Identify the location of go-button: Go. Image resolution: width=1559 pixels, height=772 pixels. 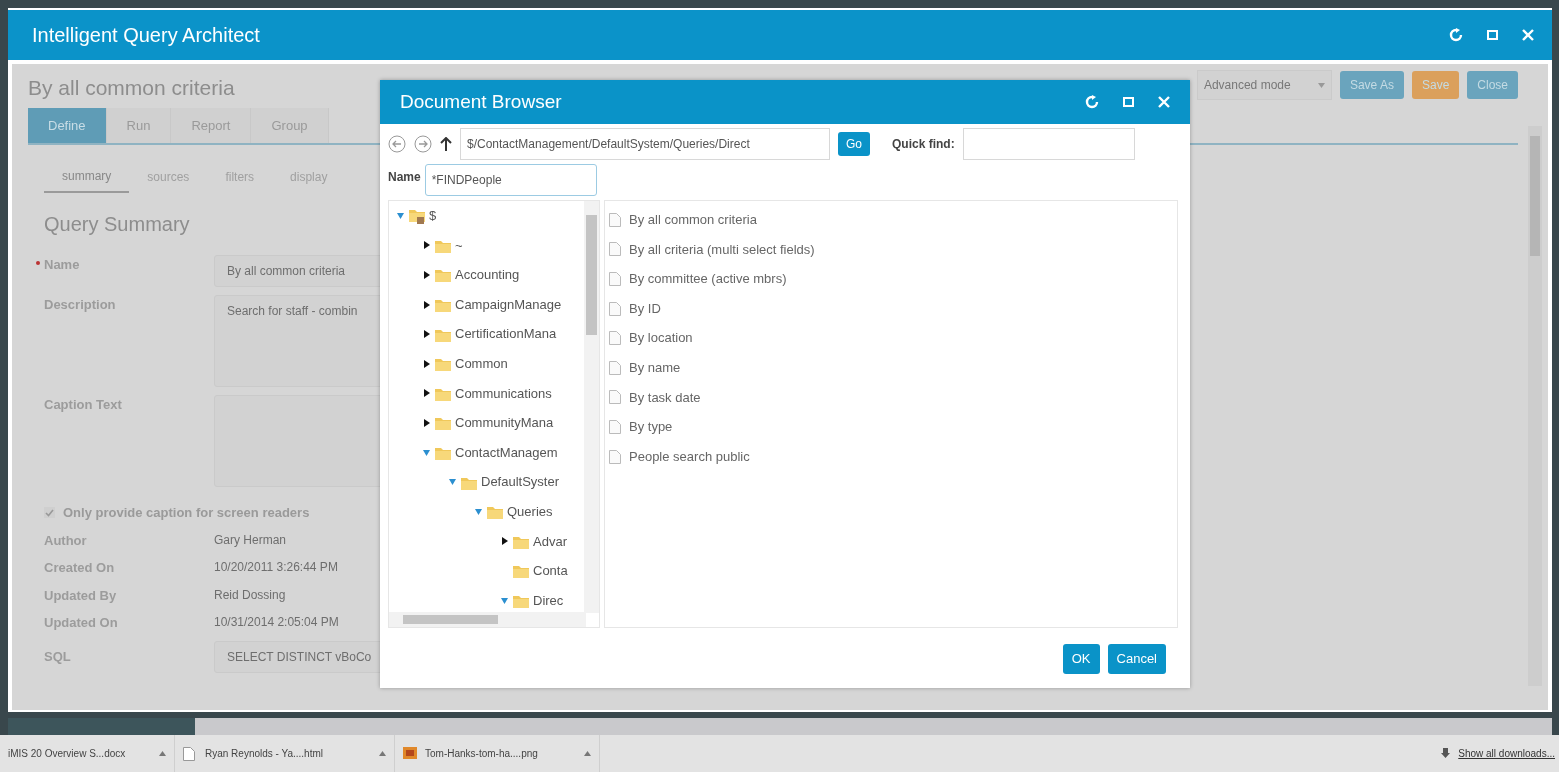
(854, 144).